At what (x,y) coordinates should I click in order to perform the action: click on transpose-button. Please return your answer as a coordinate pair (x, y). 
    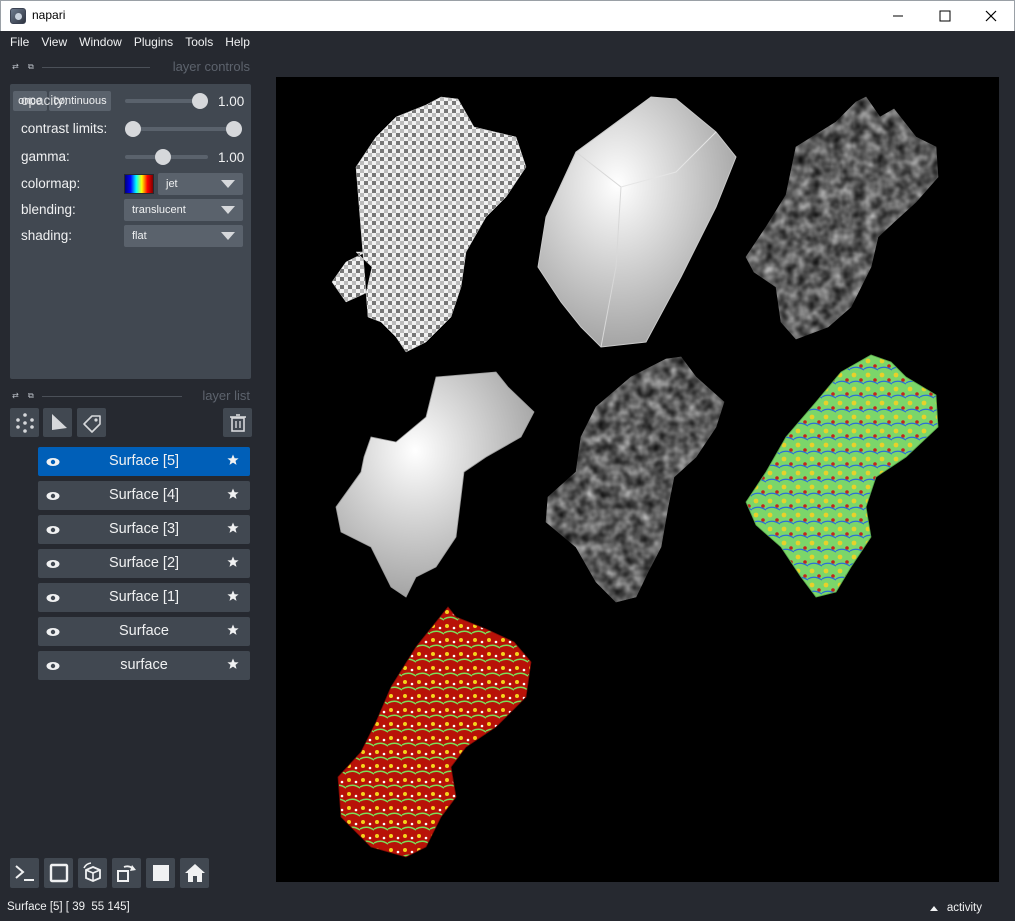
    Looking at the image, I should click on (126, 873).